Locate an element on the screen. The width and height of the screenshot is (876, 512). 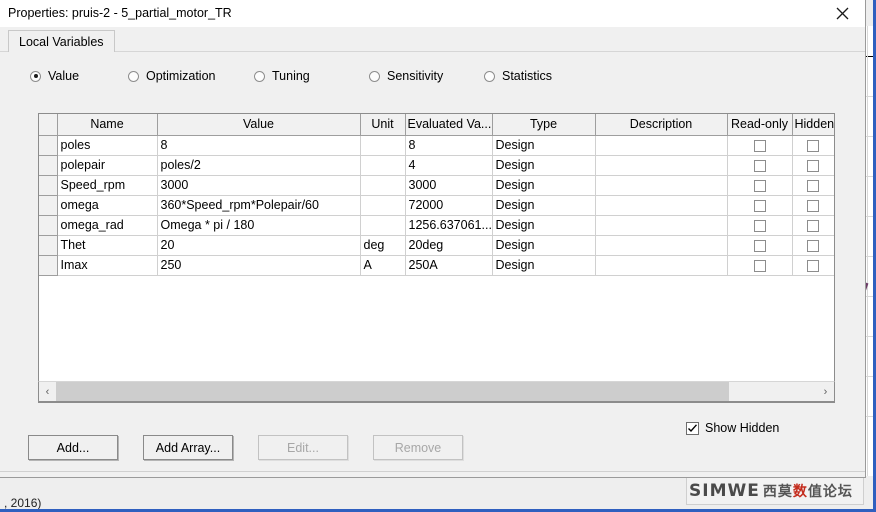
column-header-unit: Unit is located at coordinates (383, 125).